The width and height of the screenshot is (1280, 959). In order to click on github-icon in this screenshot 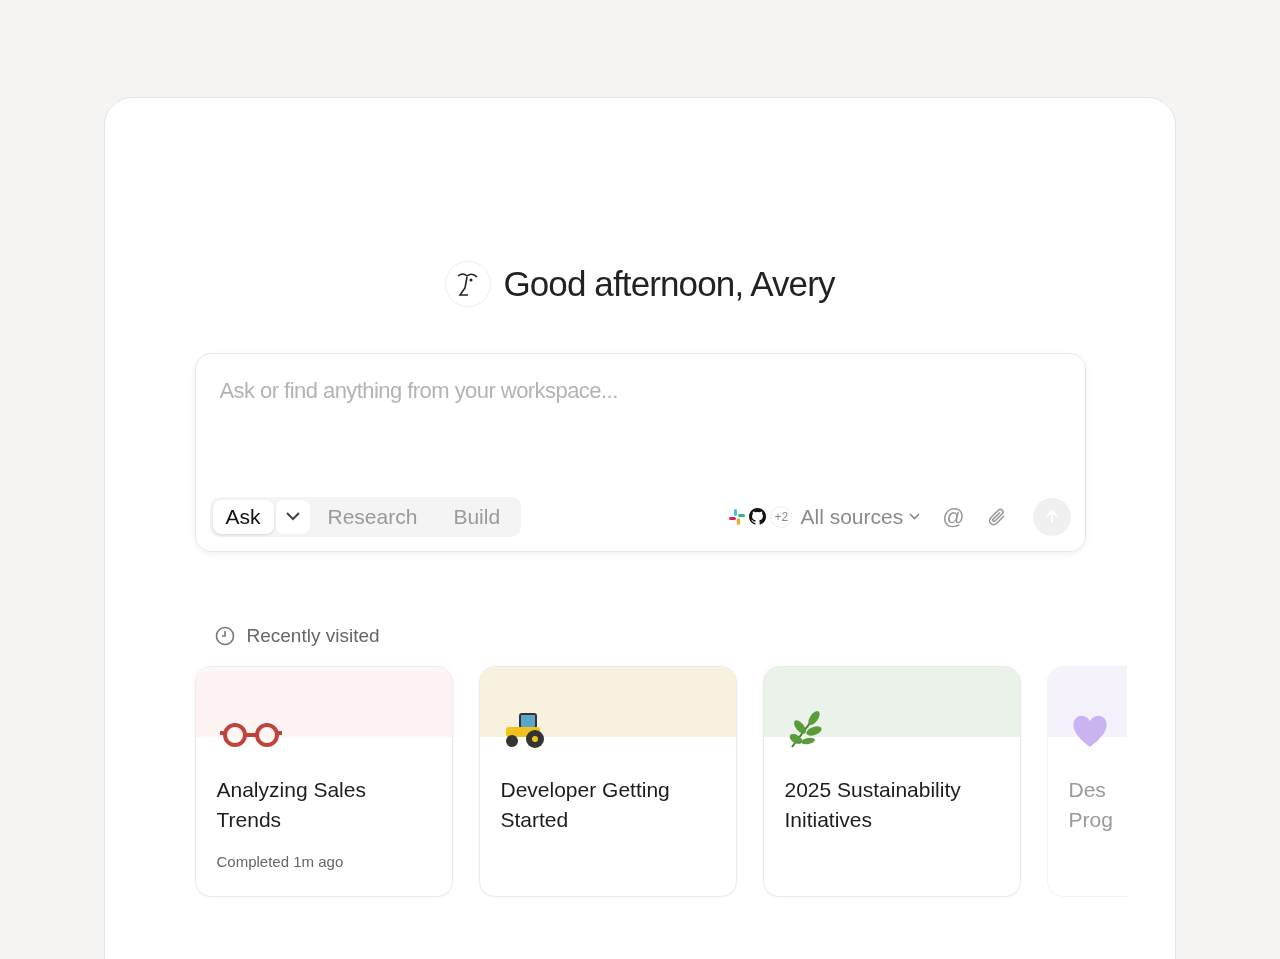, I will do `click(758, 516)`.